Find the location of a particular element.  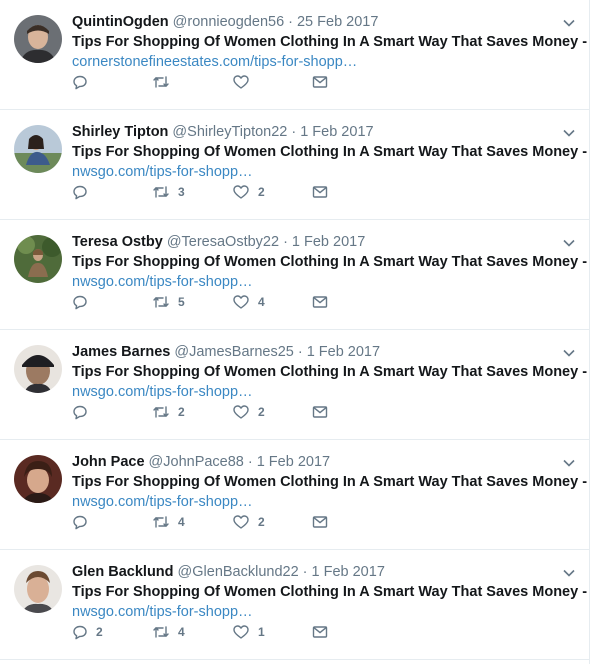

tweet-header: Glen Backlund @GlenBacklund22 · 1 Feb 2017 is located at coordinates (324, 572).